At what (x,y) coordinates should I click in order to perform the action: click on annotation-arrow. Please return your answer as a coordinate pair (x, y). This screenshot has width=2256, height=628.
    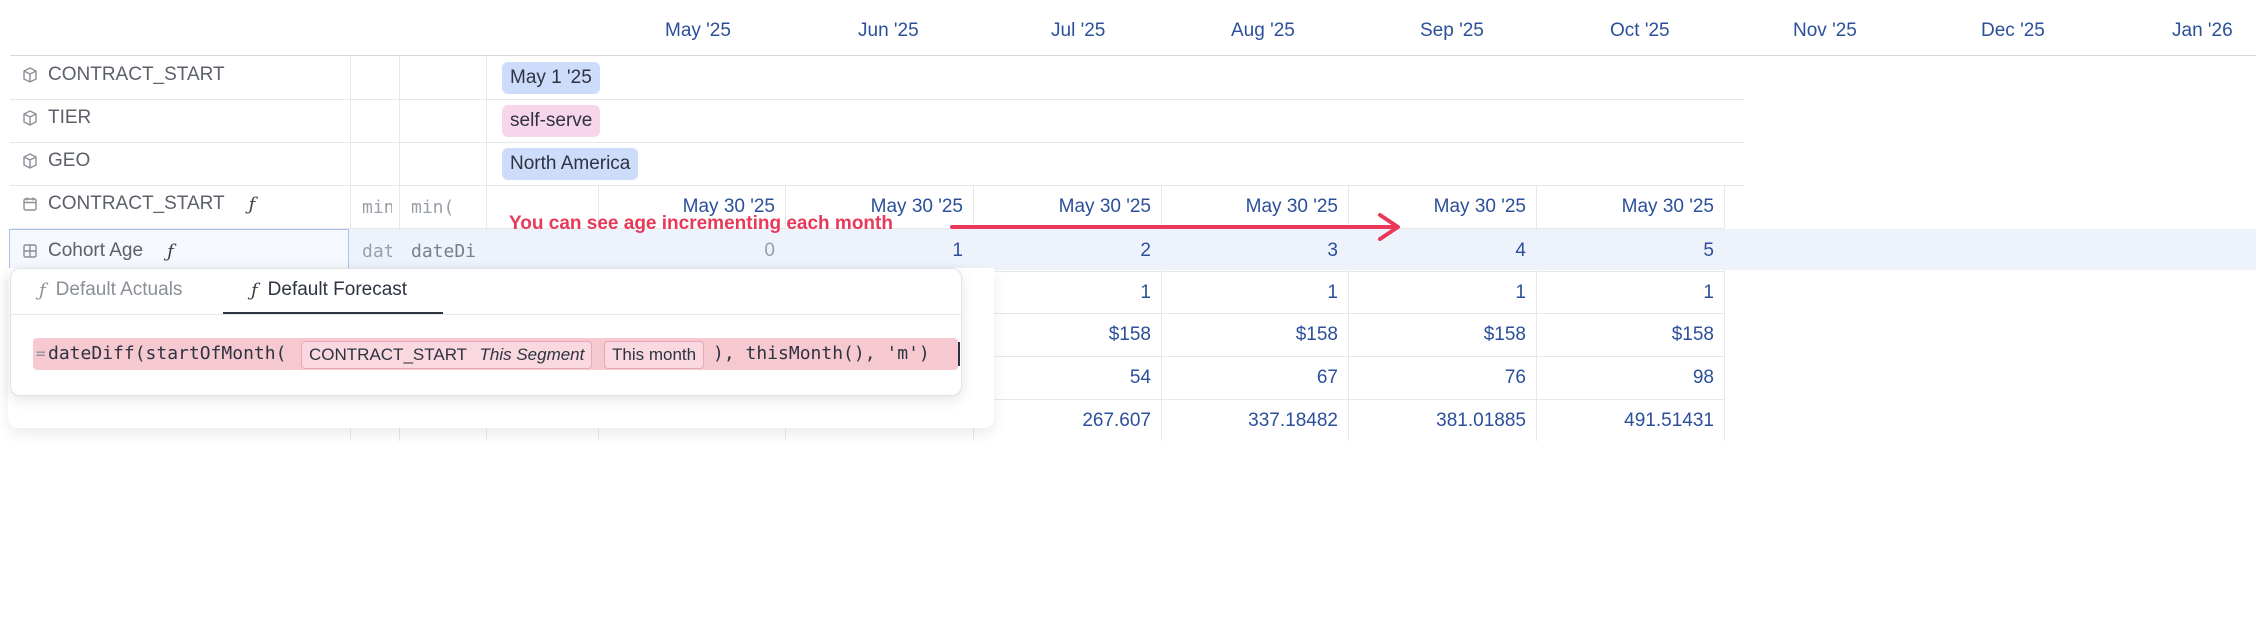
    Looking at the image, I should click on (1175, 227).